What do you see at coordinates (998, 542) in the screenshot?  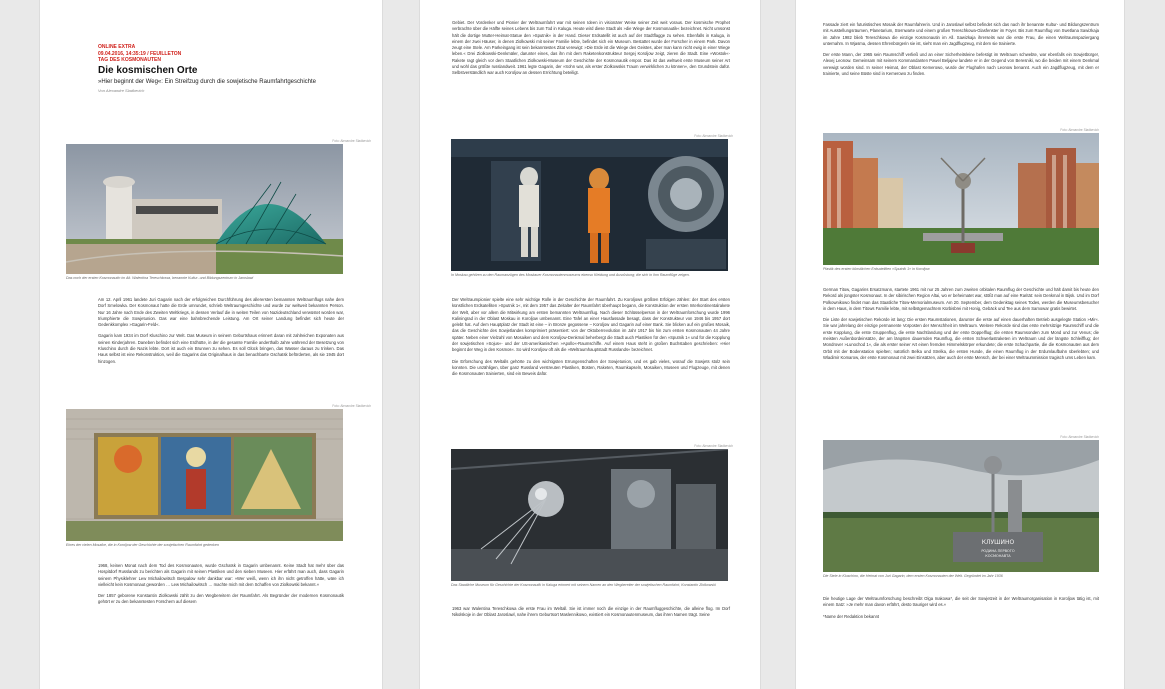 I see `svg-text: КЛУШИНО` at bounding box center [998, 542].